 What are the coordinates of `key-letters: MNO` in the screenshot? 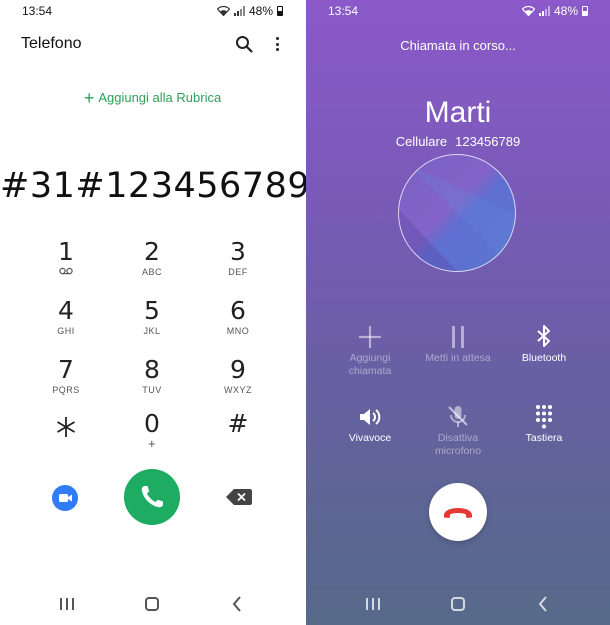 It's located at (238, 331).